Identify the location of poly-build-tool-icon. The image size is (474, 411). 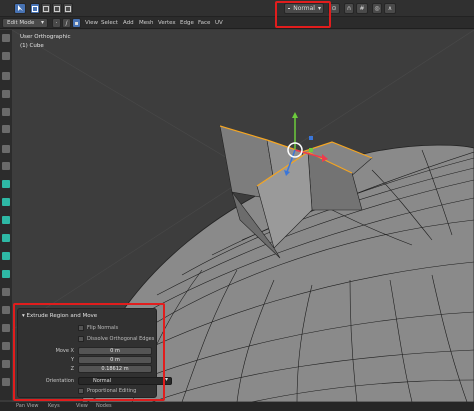
(6, 292).